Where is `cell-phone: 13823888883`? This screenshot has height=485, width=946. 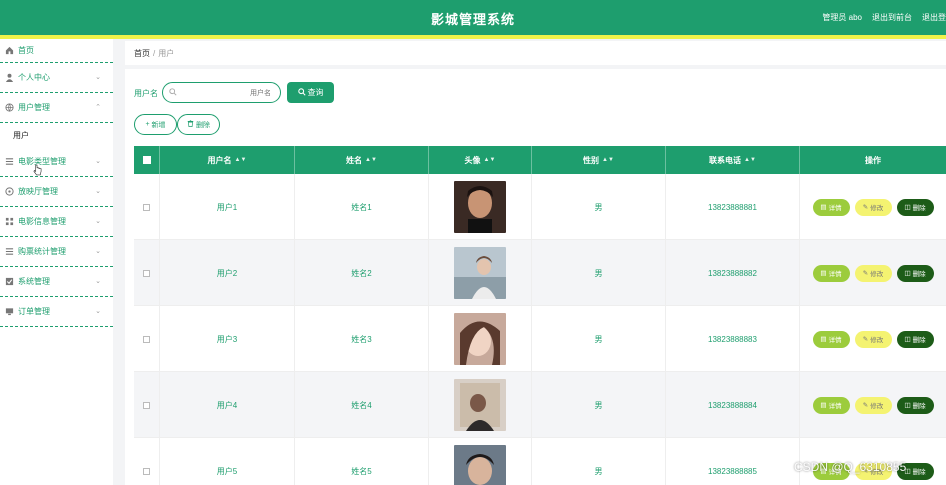
cell-phone: 13823888883 is located at coordinates (733, 339).